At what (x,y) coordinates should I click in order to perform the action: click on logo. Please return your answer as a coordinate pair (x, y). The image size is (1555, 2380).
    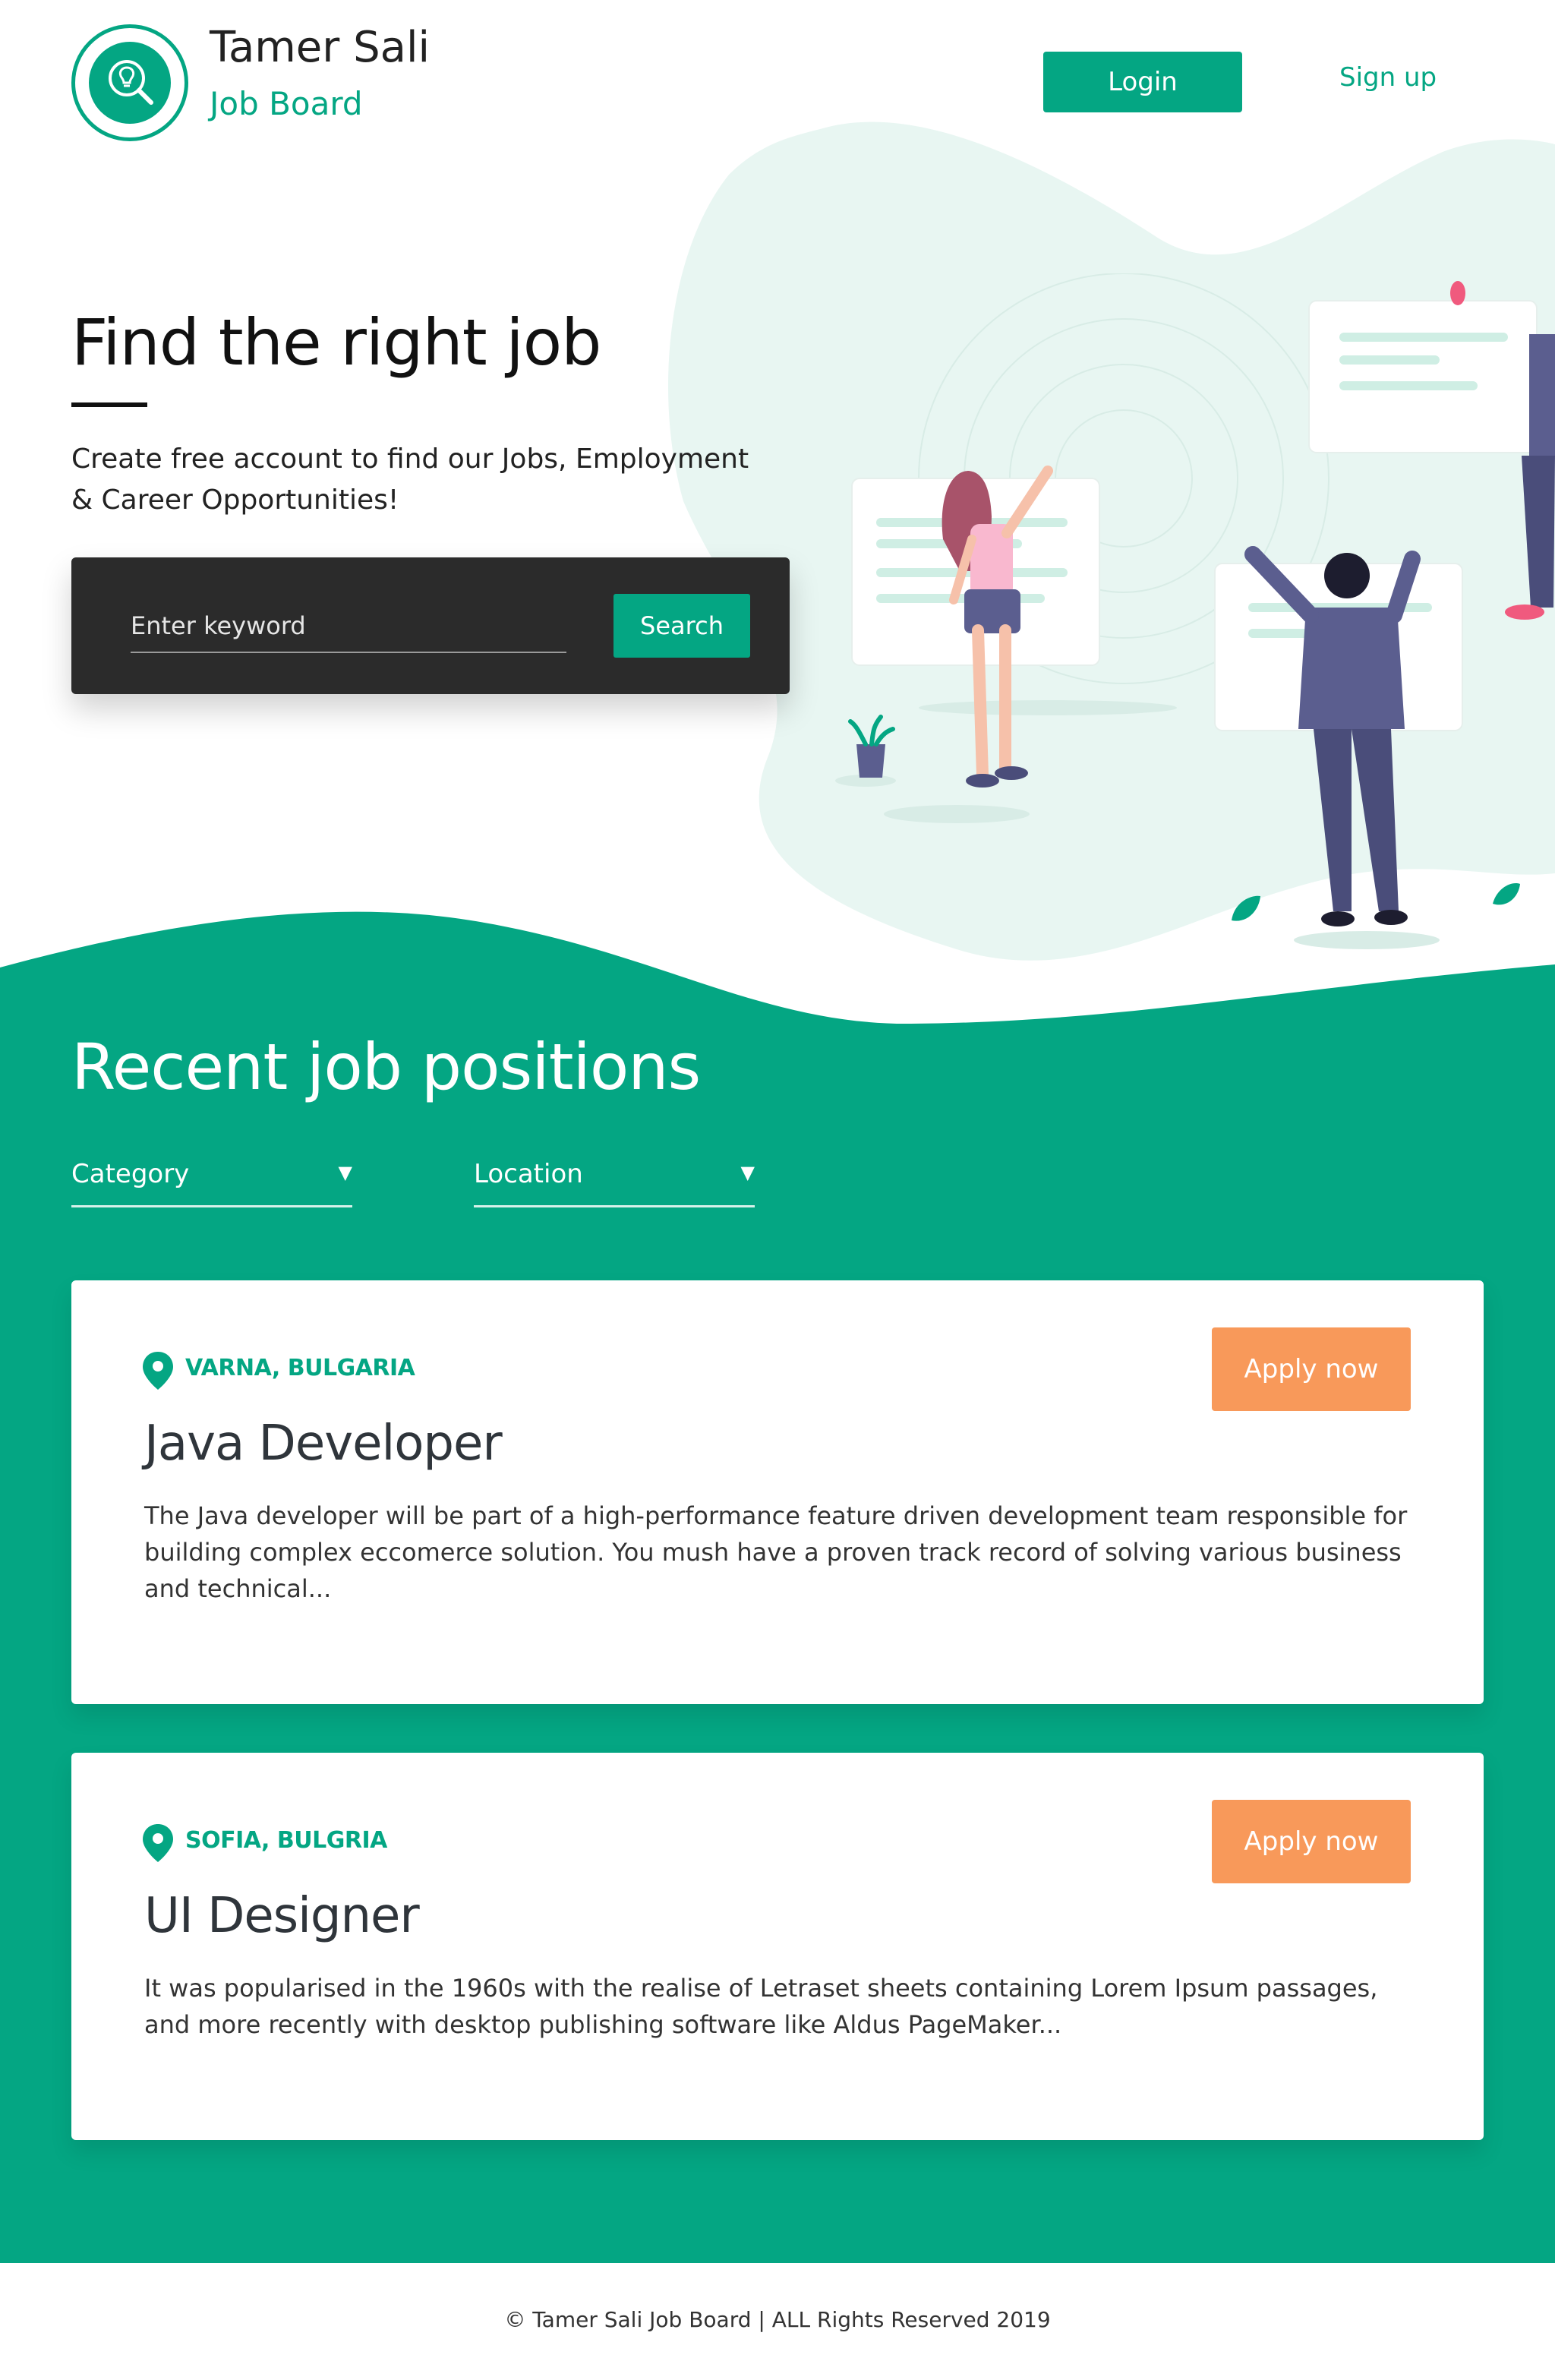
    Looking at the image, I should click on (129, 83).